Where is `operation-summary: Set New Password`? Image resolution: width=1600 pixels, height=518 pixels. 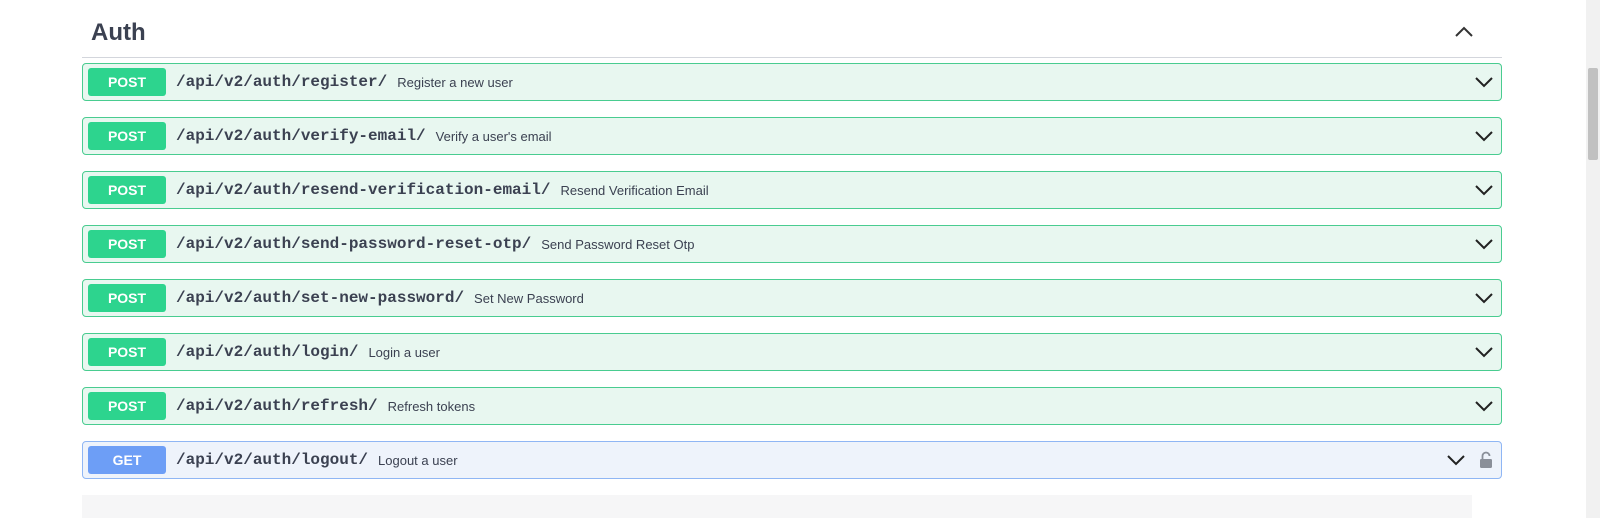
operation-summary: Set New Password is located at coordinates (529, 298).